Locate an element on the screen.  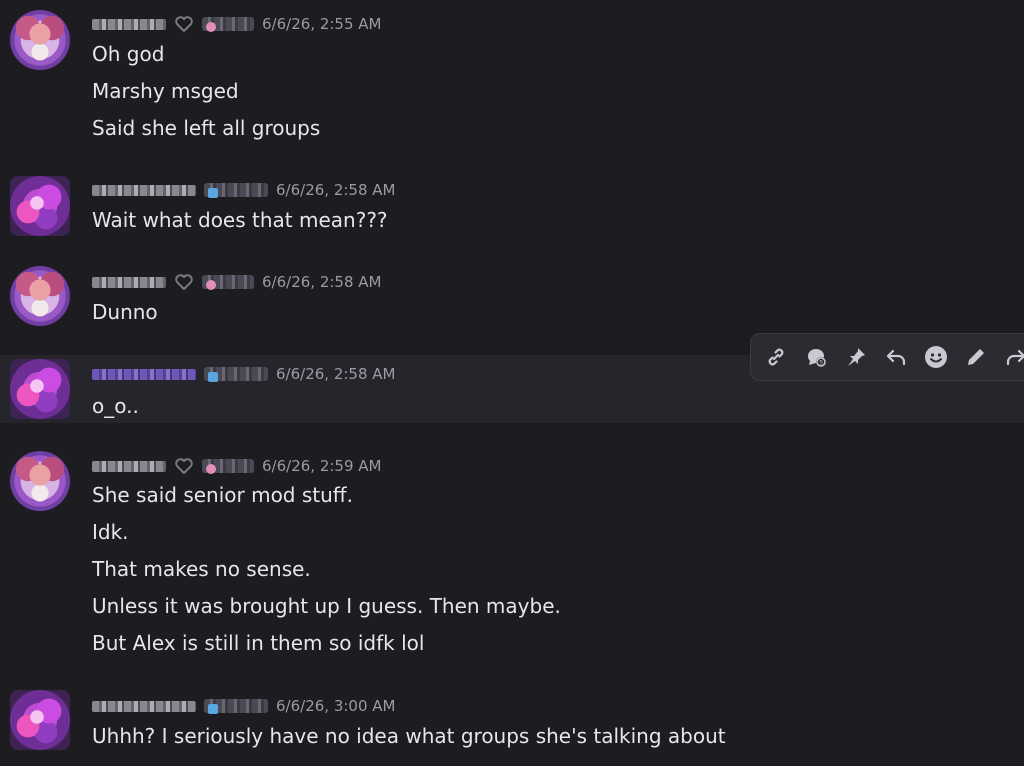
emoji-icon is located at coordinates (936, 357).